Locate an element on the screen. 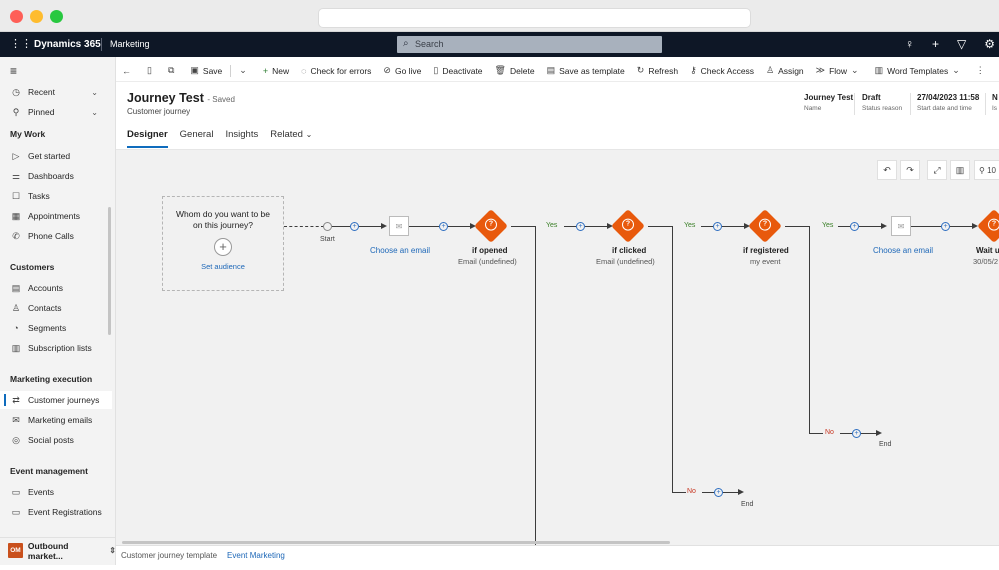 The image size is (999, 570). condition-if-clicked-tile: ? is located at coordinates (628, 226).